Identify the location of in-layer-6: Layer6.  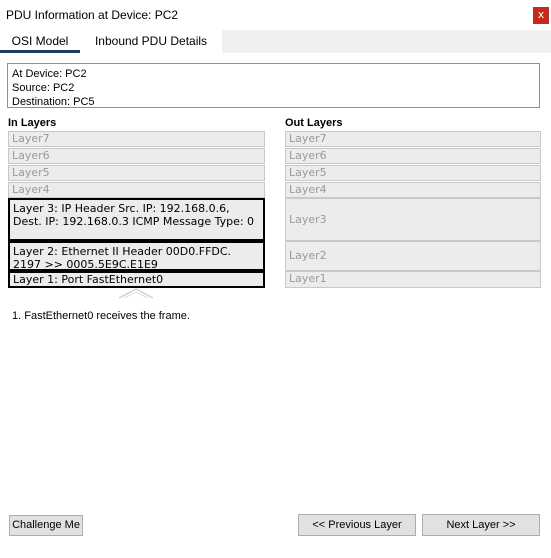
(136, 156).